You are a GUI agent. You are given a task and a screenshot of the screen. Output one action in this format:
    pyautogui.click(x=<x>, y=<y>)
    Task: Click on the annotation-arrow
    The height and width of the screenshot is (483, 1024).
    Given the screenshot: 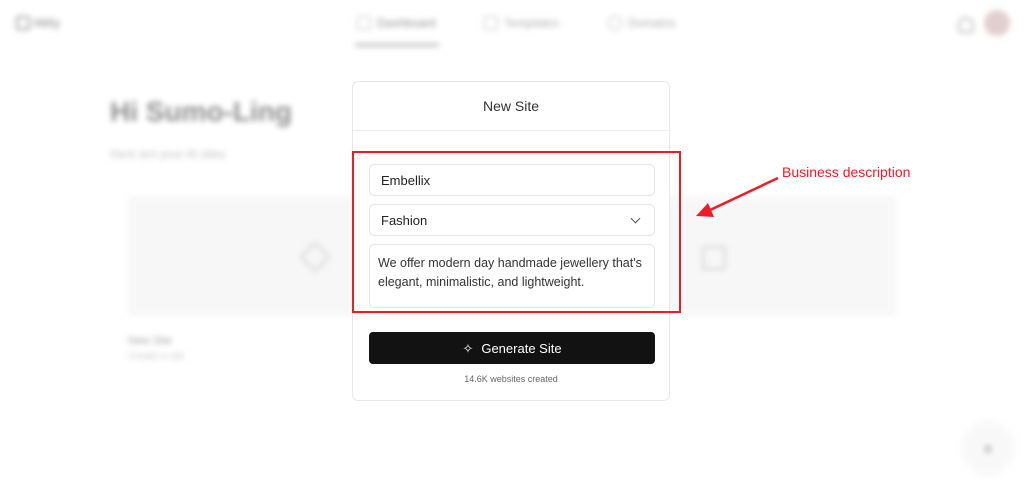 What is the action you would take?
    pyautogui.click(x=737, y=196)
    